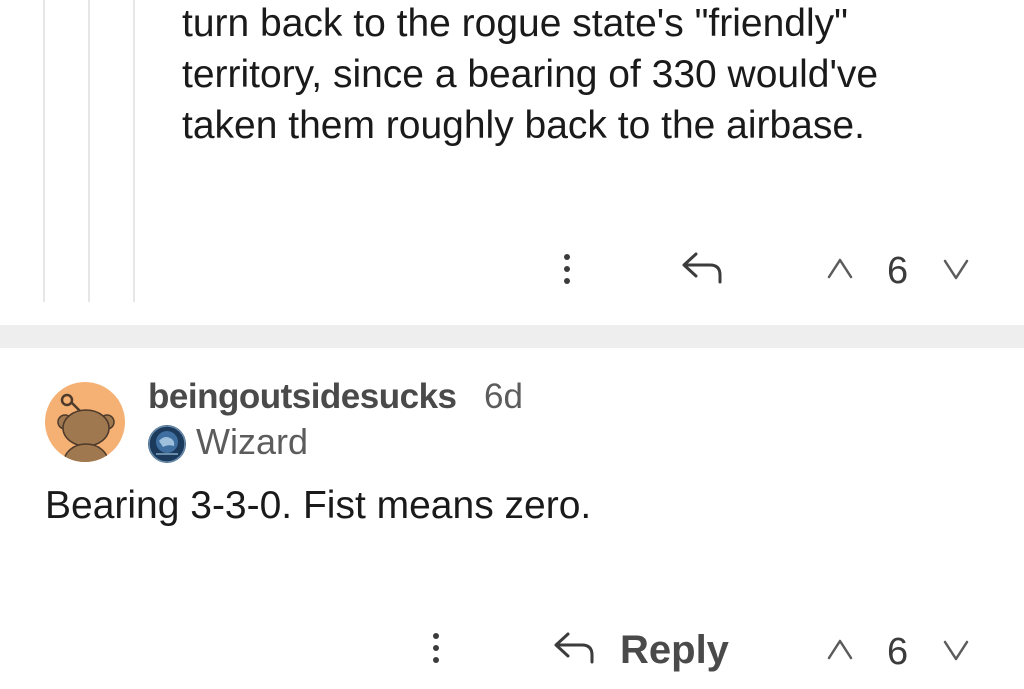 The height and width of the screenshot is (689, 1024). Describe the element at coordinates (85, 422) in the screenshot. I see `snoo-avatar-icon` at that location.